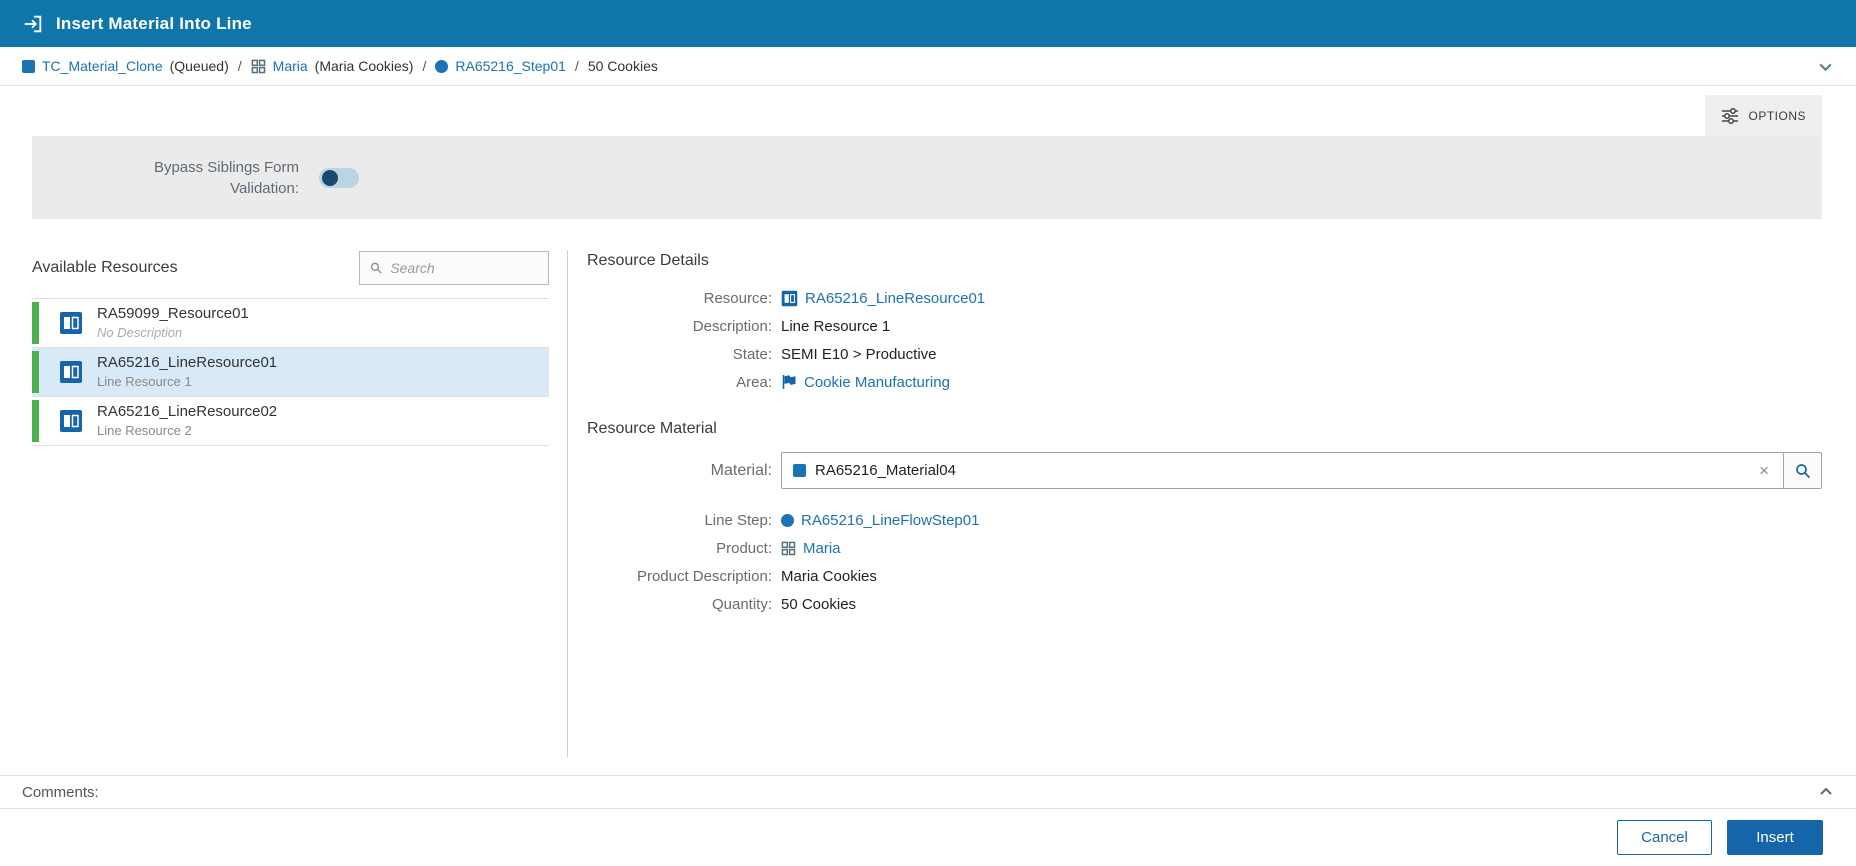  Describe the element at coordinates (1204, 604) in the screenshot. I see `detail-row-quantity: Quantity: 50 Cookies` at that location.